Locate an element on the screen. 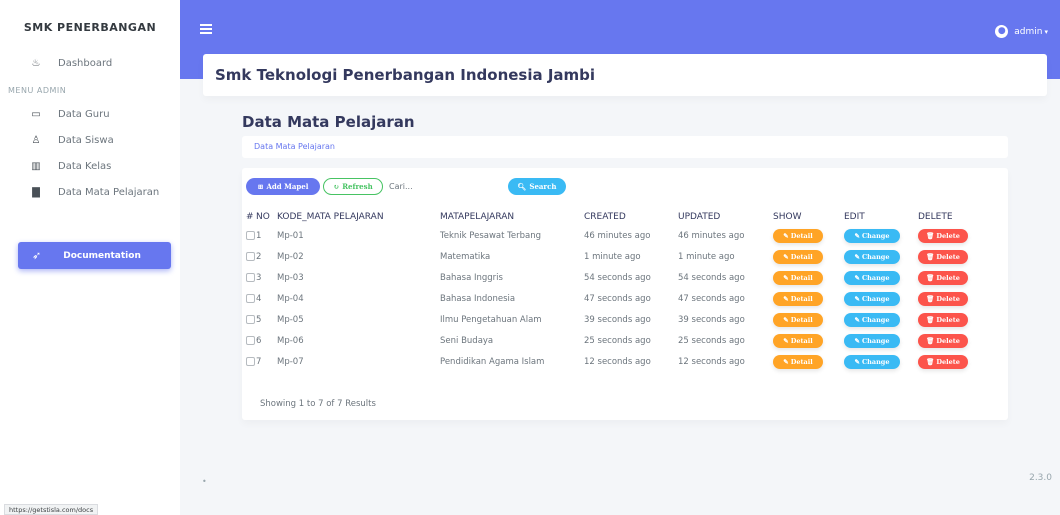 Image resolution: width=1060 pixels, height=515 pixels. cell-created: 12 seconds ago is located at coordinates (617, 361).